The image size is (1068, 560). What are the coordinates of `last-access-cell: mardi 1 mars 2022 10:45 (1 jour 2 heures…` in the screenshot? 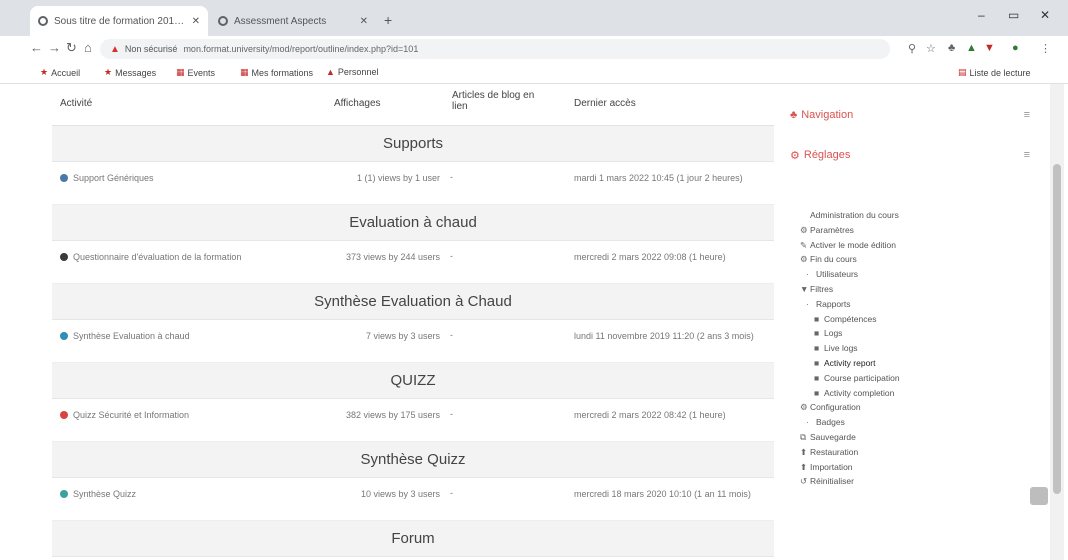 It's located at (658, 178).